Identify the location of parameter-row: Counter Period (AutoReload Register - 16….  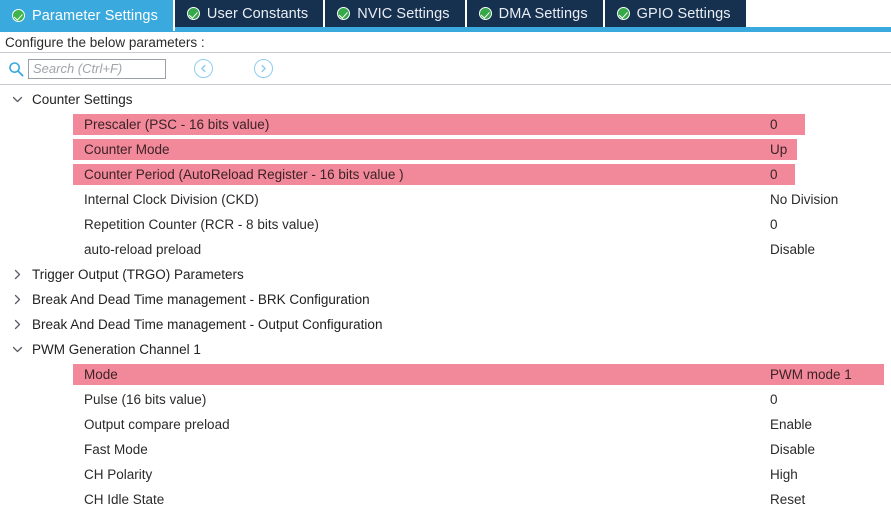
(445, 174).